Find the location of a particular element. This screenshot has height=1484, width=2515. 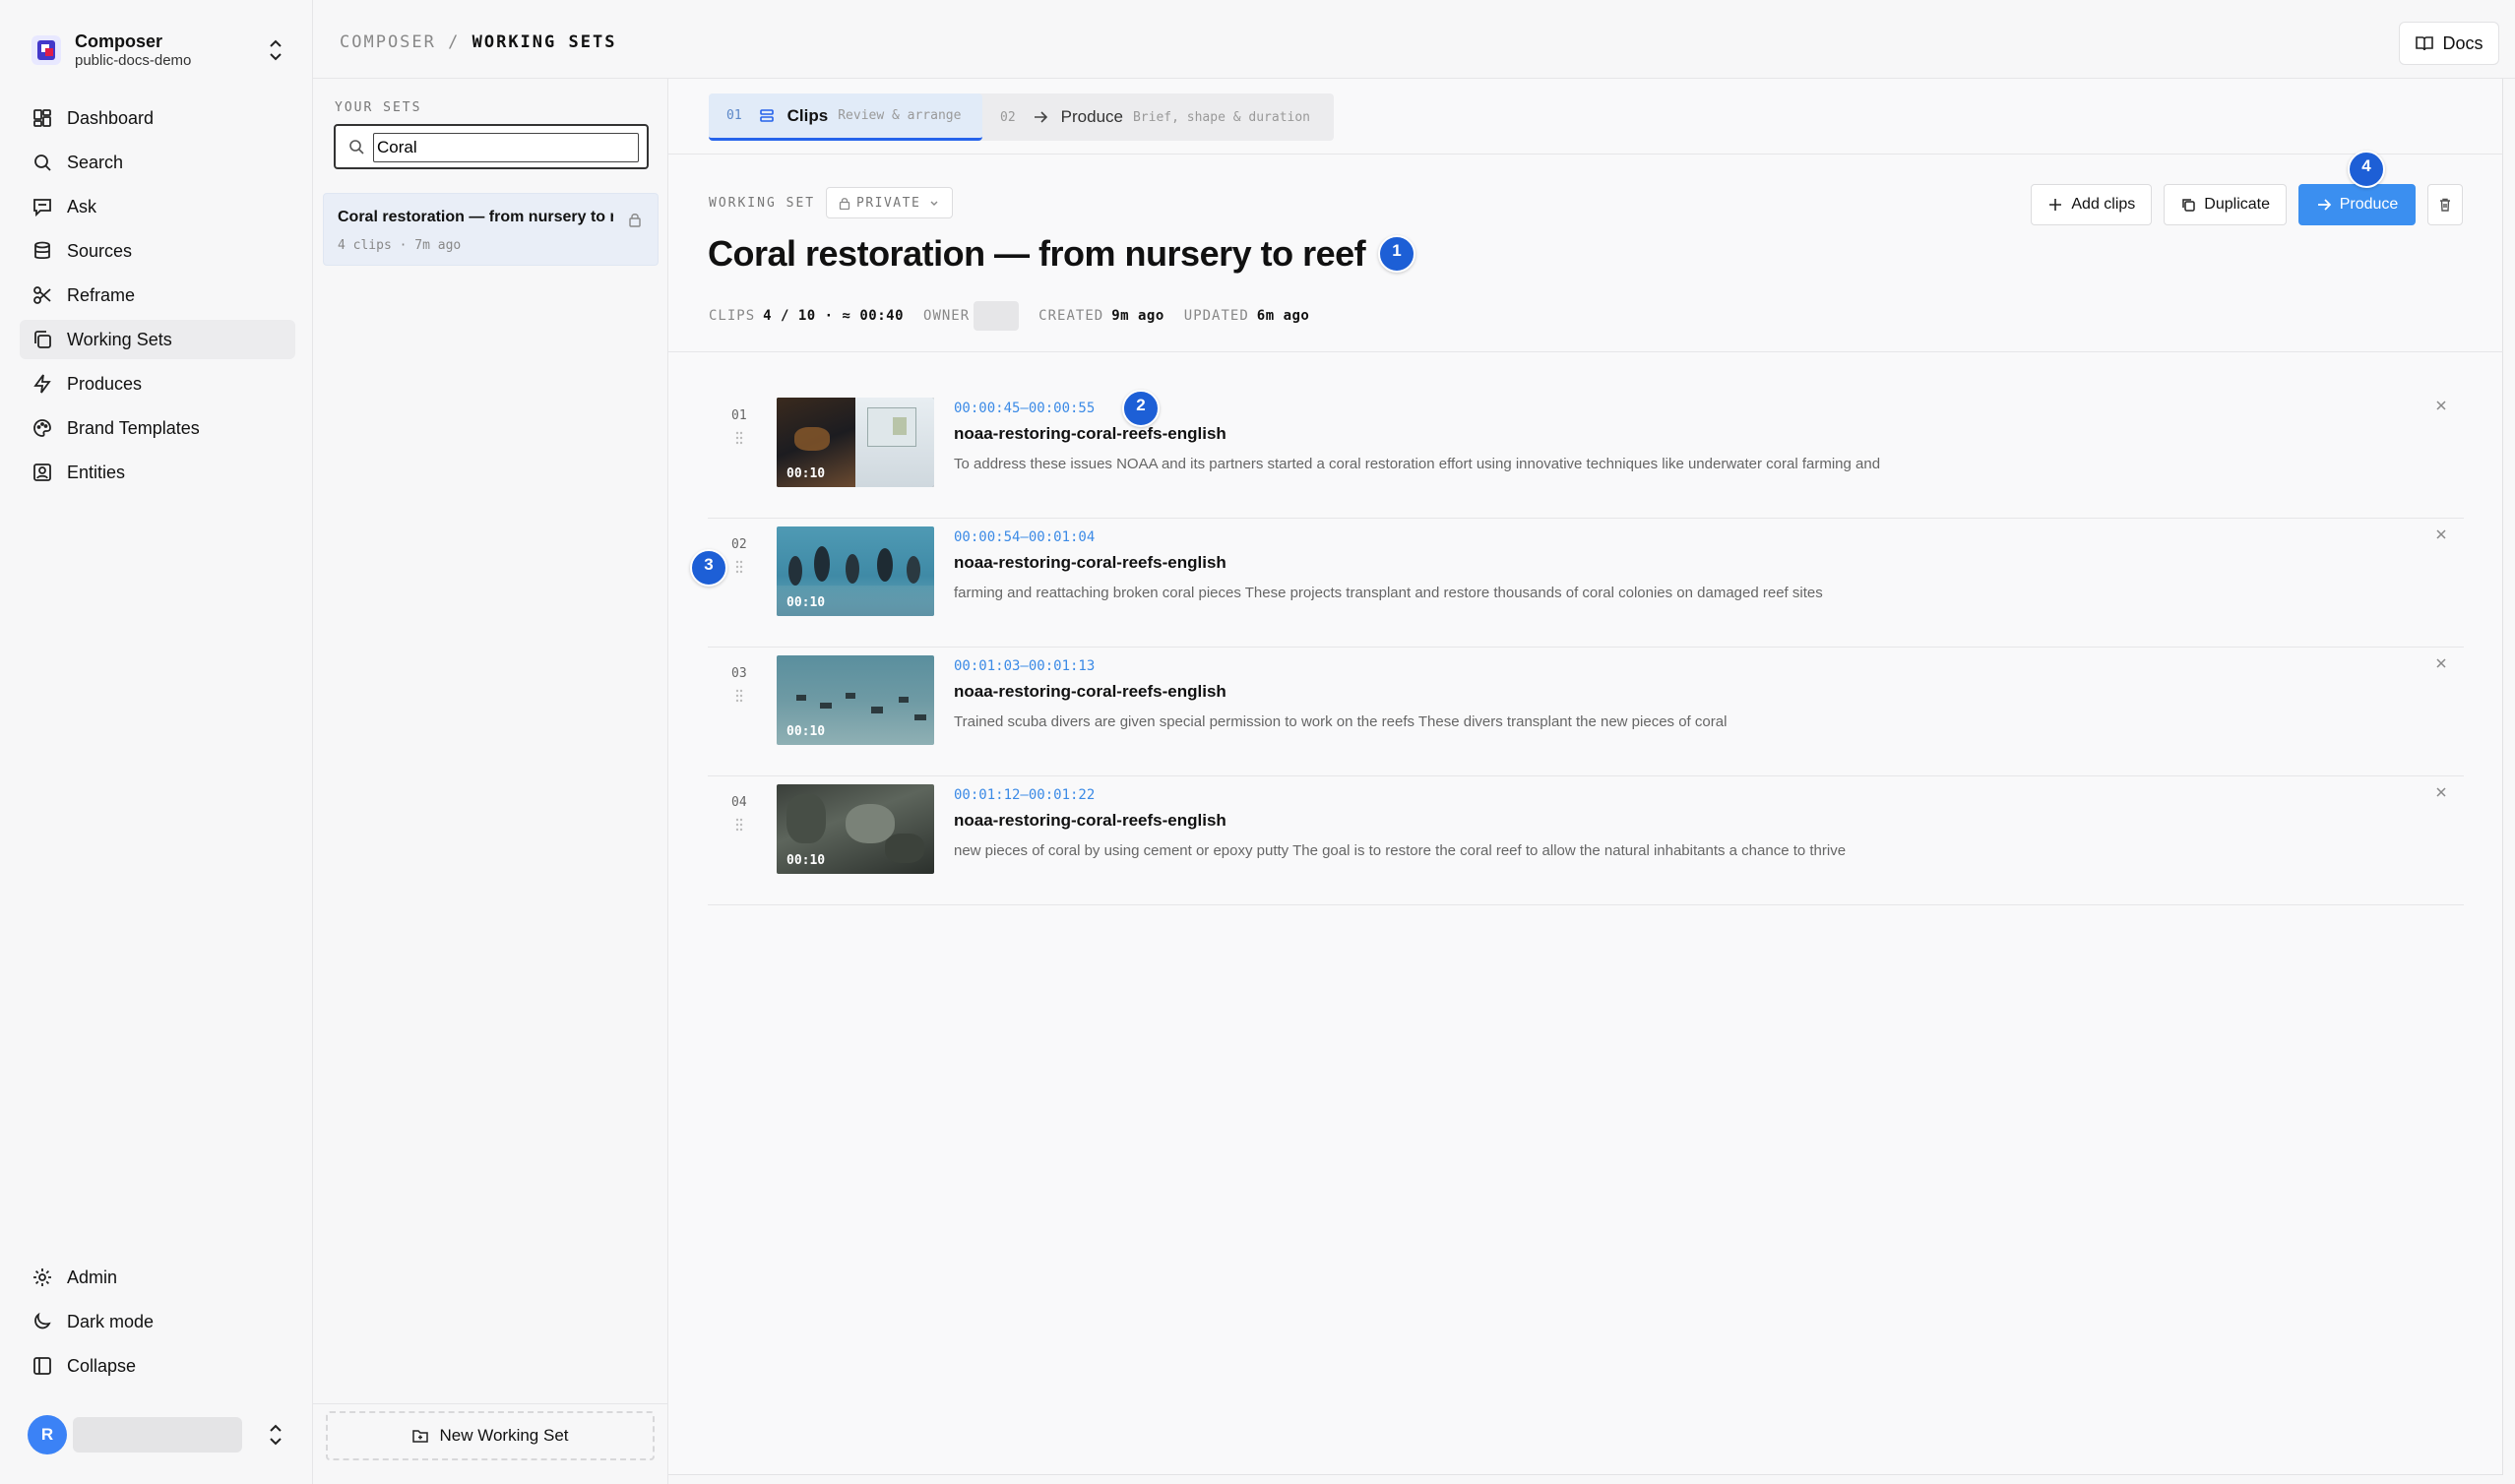

nav-item-sources: Sources is located at coordinates (157, 251).